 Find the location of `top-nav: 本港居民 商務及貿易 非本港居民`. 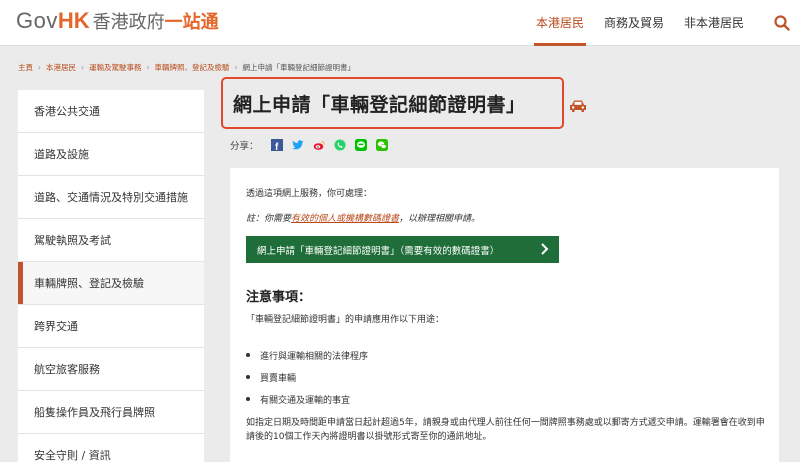

top-nav: 本港居民 商務及貿易 非本港居民 is located at coordinates (640, 23).